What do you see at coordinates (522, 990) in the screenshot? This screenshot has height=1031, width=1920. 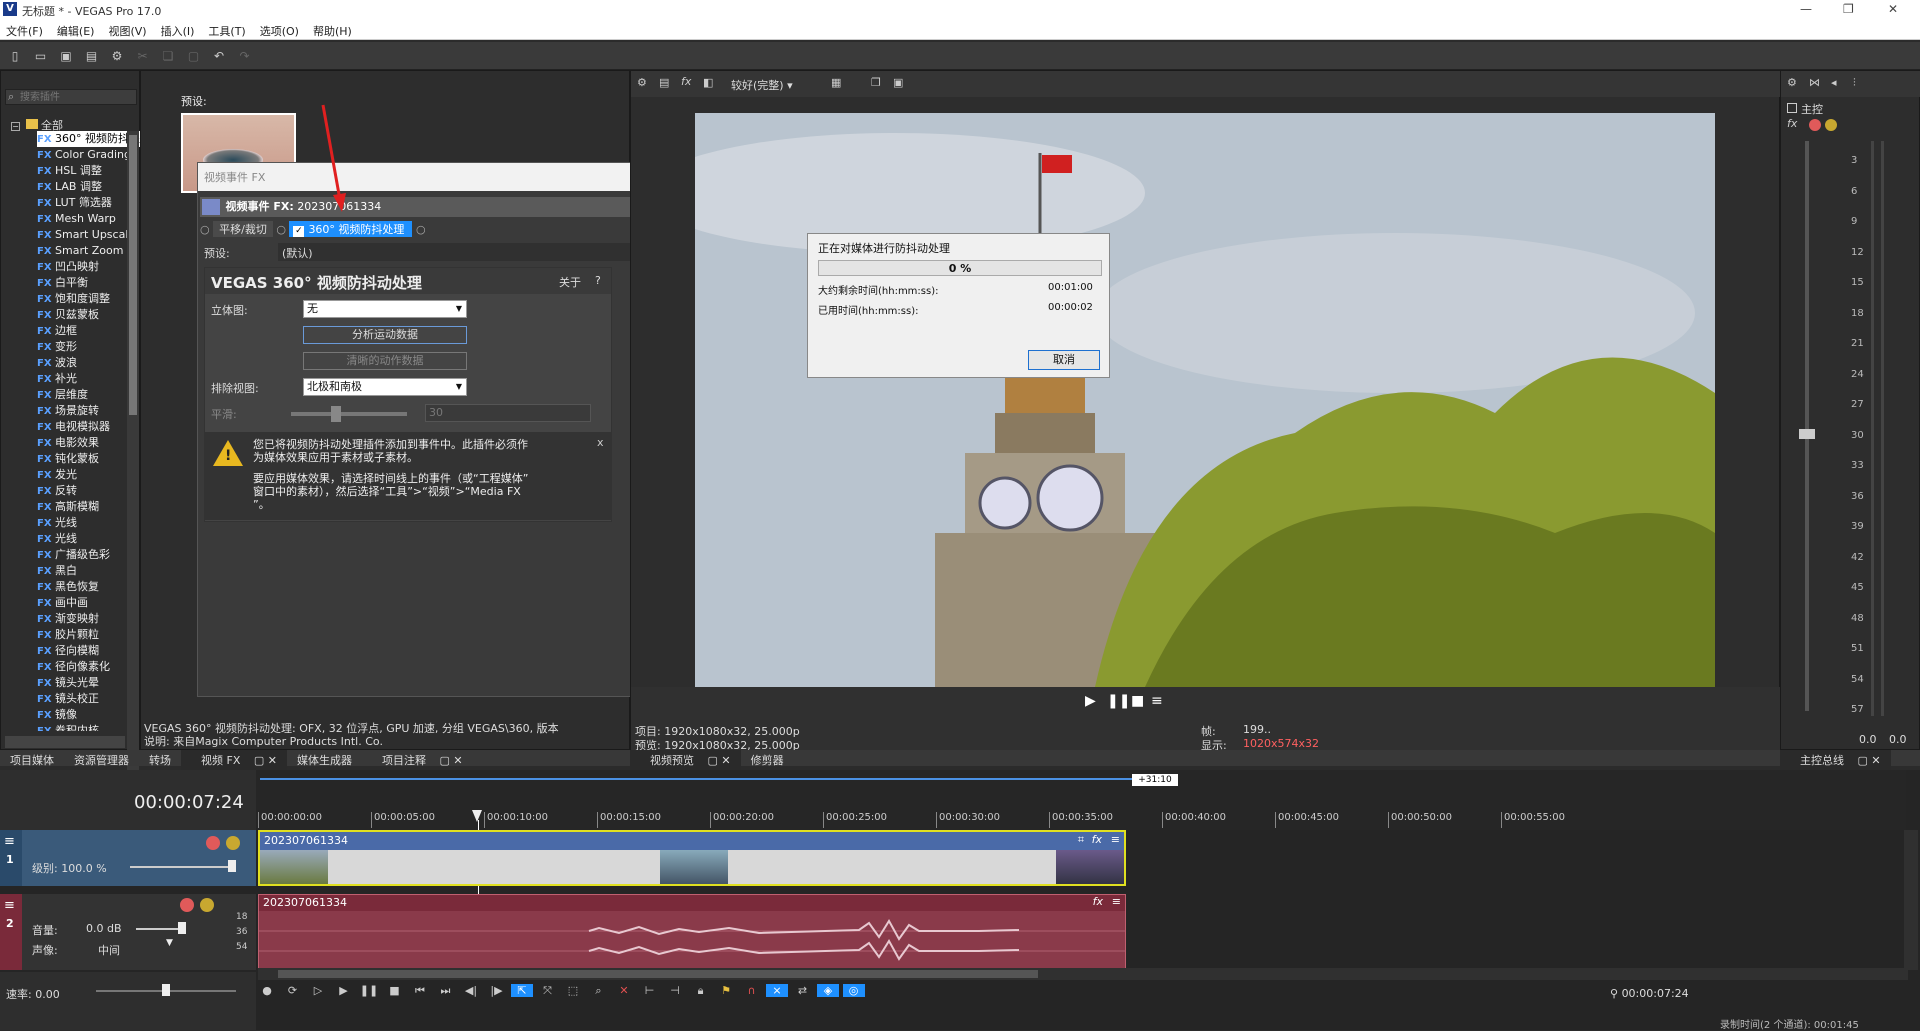 I see `edit-tool-icon: ⇱` at bounding box center [522, 990].